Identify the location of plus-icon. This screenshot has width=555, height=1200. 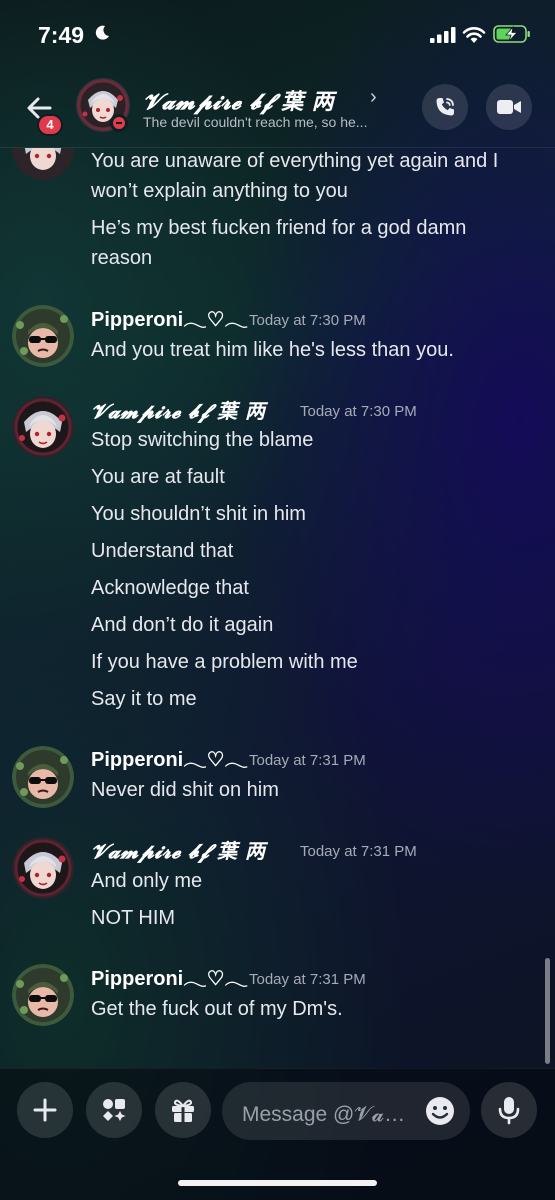
(45, 1110).